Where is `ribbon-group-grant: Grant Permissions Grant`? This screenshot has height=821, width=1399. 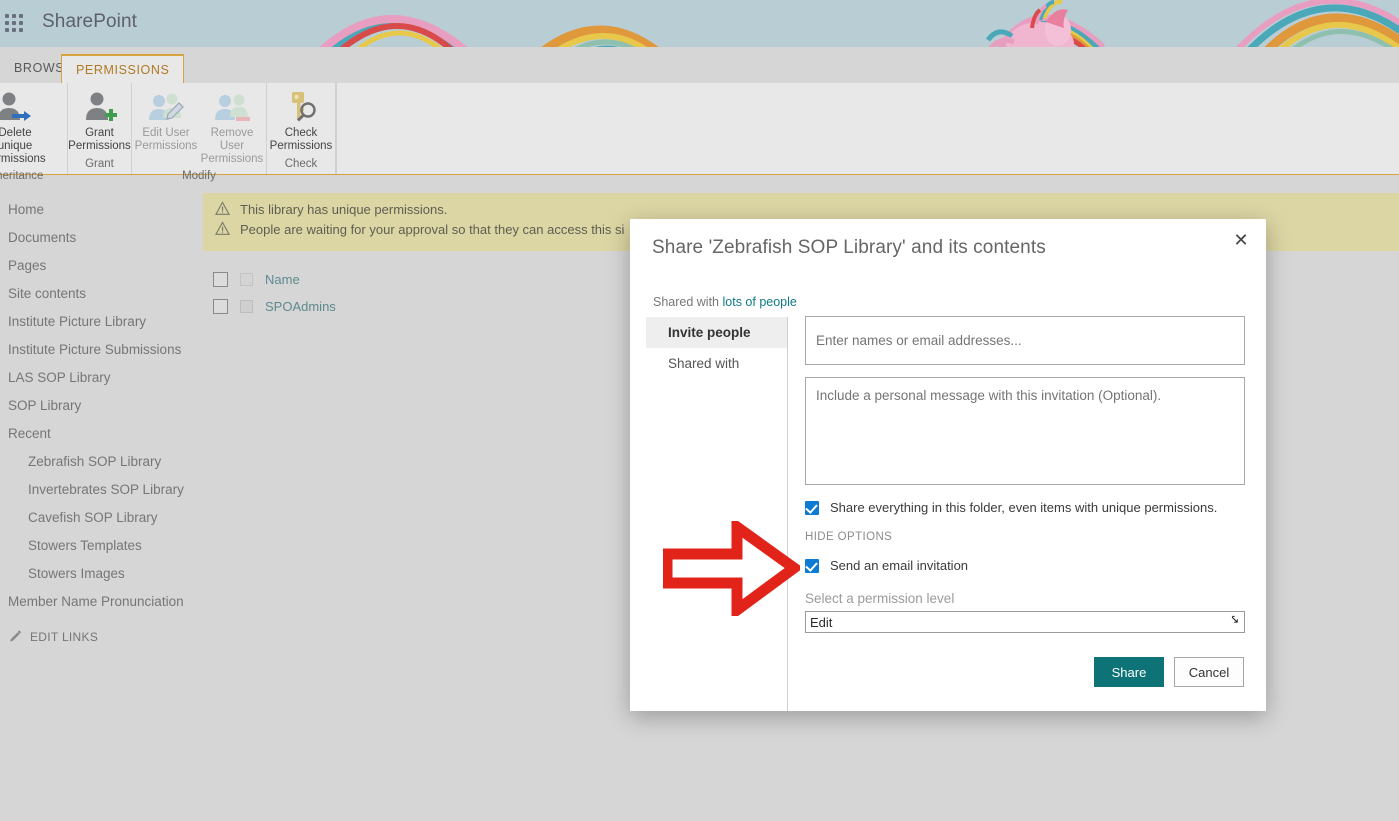 ribbon-group-grant: Grant Permissions Grant is located at coordinates (100, 128).